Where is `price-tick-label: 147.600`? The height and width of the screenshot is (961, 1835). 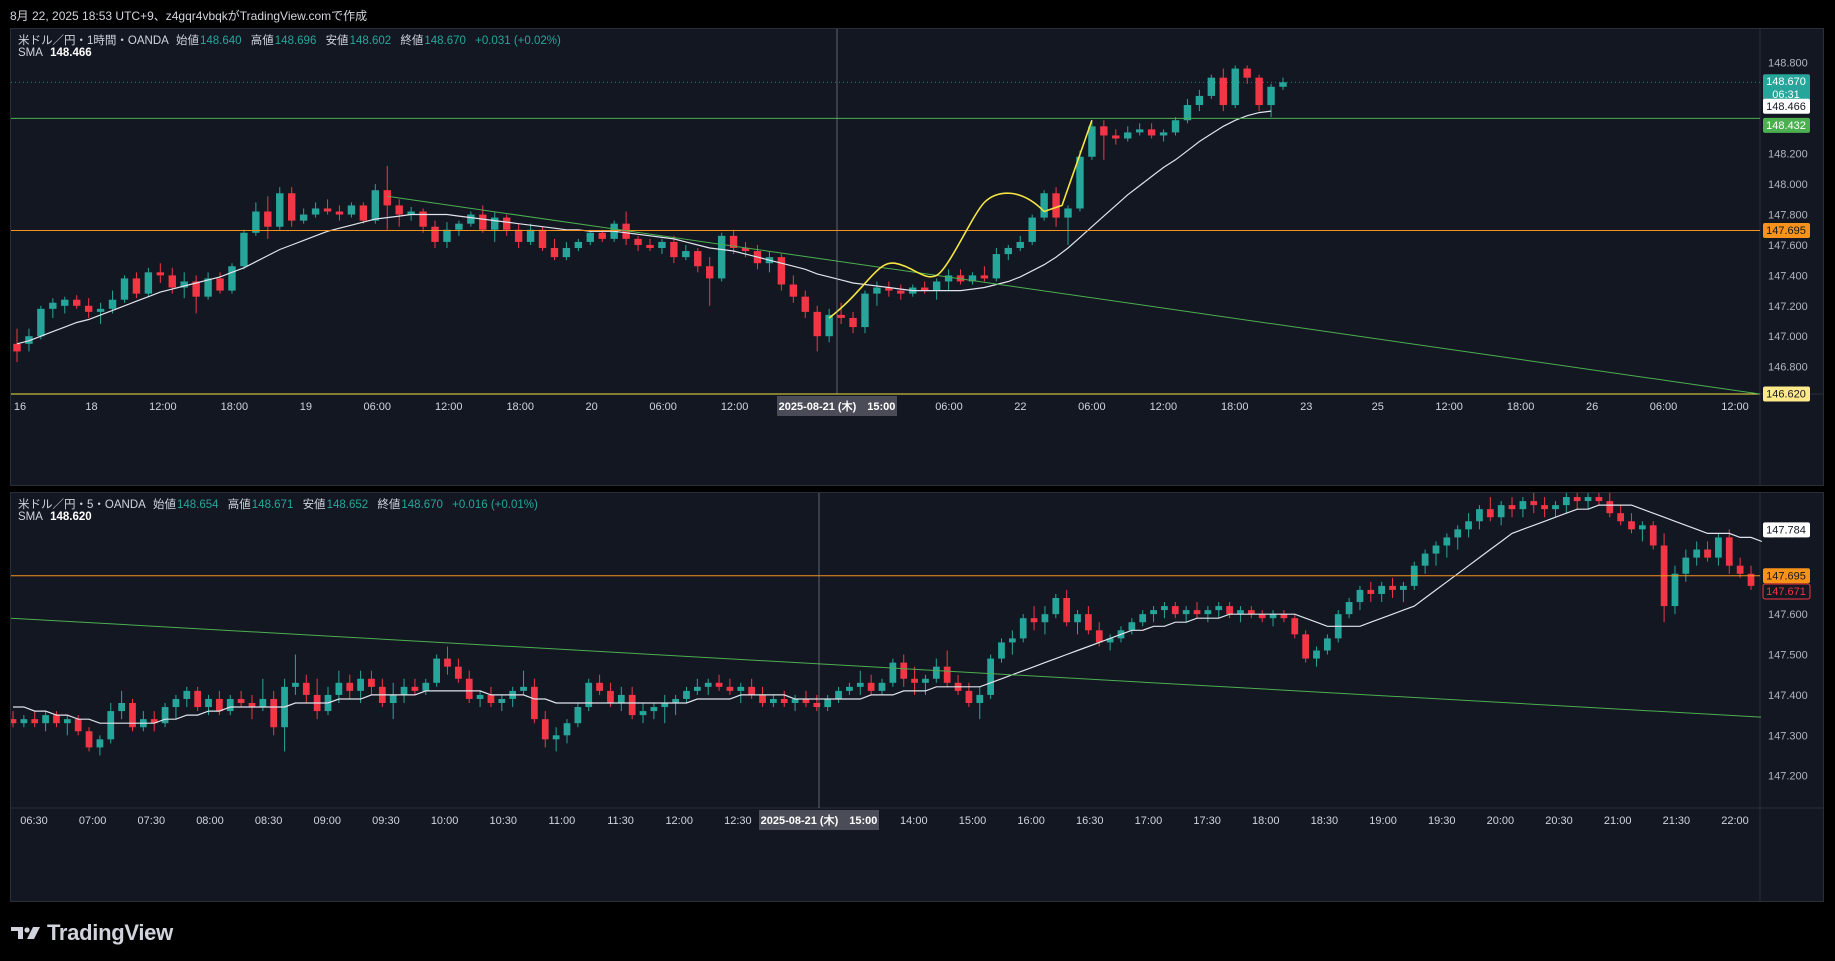
price-tick-label: 147.600 is located at coordinates (1788, 246).